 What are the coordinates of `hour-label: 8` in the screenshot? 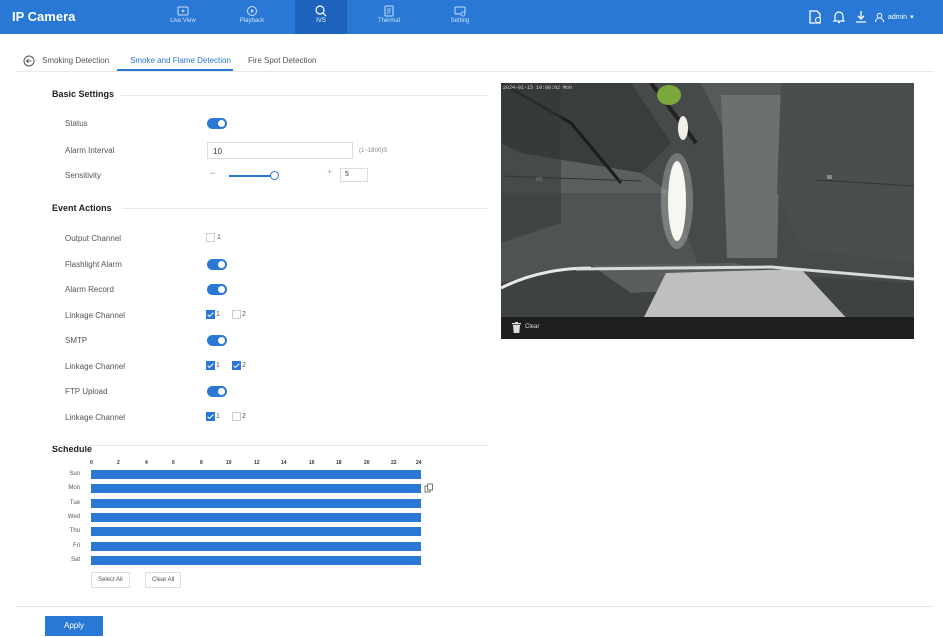 It's located at (201, 463).